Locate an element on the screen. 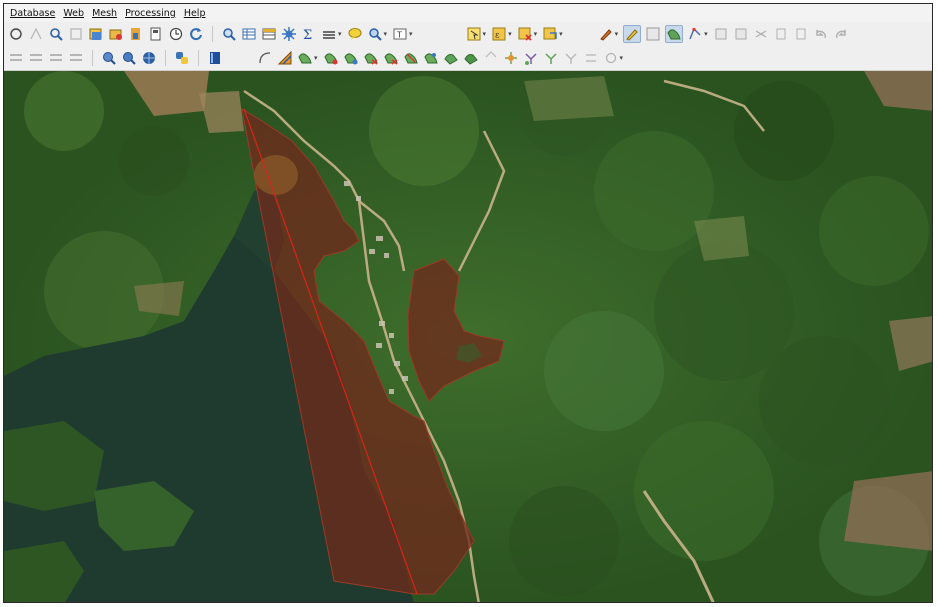 The height and width of the screenshot is (607, 938). menu-processing: Processing is located at coordinates (150, 13).